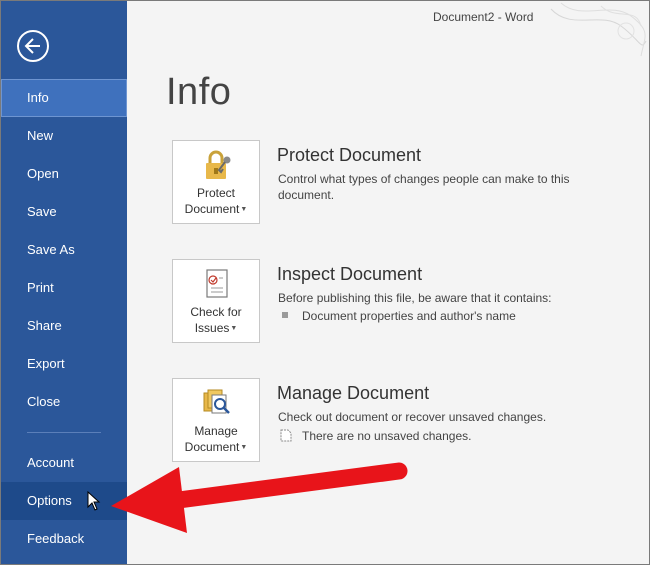 This screenshot has height=565, width=650. I want to click on sidebar-item-close: Close, so click(64, 402).